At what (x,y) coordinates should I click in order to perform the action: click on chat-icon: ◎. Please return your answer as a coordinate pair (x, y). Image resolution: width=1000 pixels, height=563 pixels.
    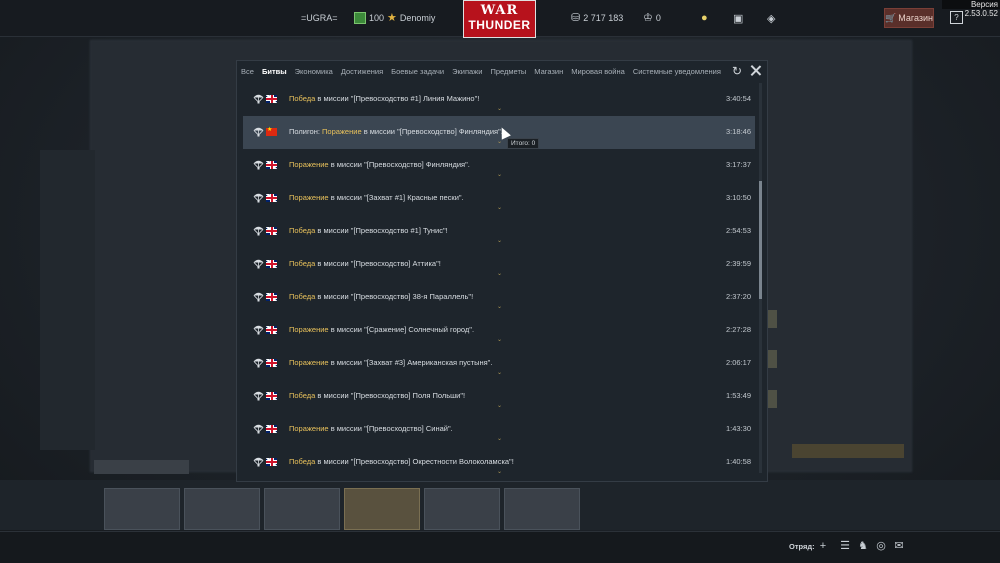
    Looking at the image, I should click on (881, 546).